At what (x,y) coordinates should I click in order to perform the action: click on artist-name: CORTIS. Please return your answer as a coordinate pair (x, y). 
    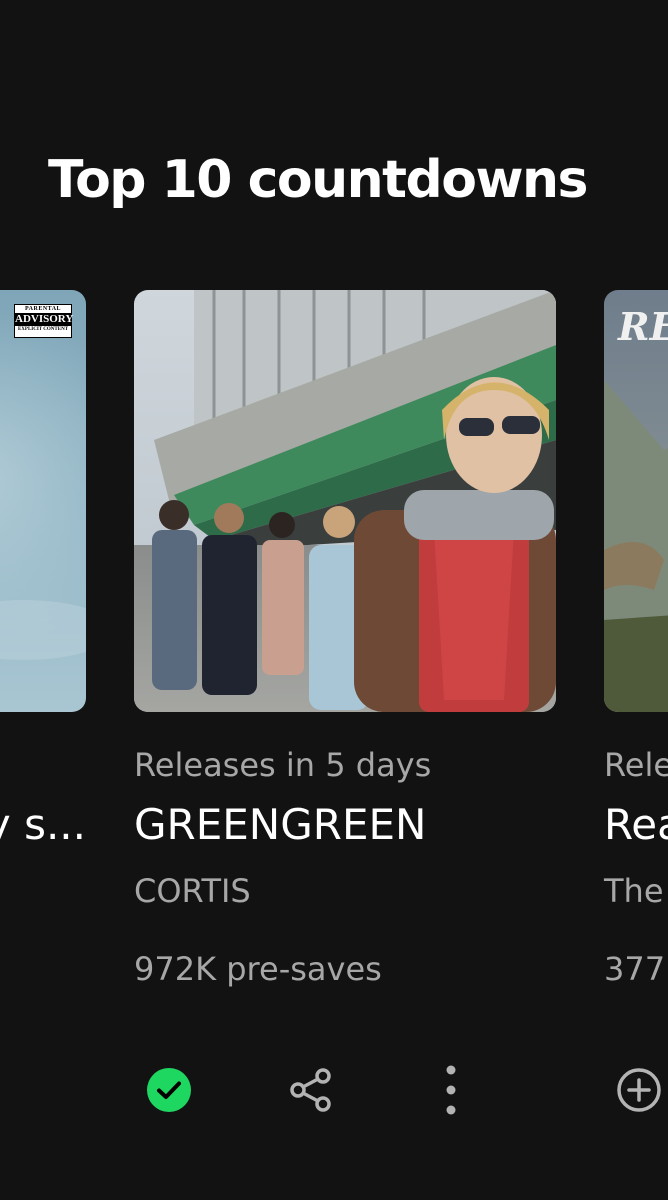
    Looking at the image, I should click on (192, 891).